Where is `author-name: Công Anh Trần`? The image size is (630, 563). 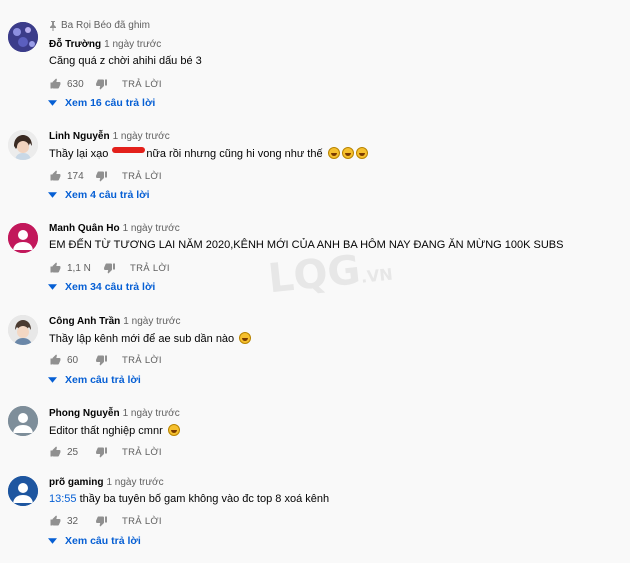
author-name: Công Anh Trần is located at coordinates (84, 321).